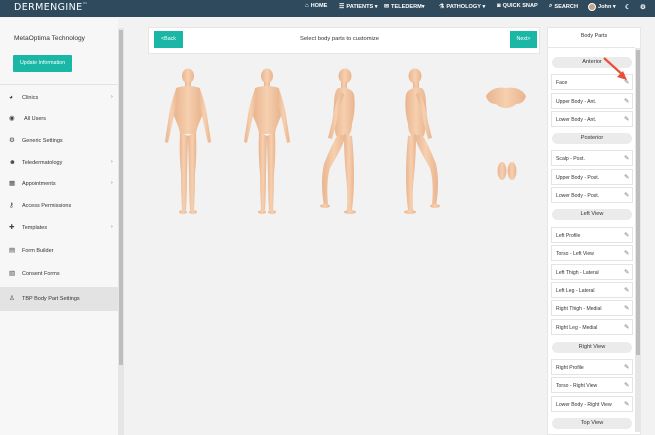  I want to click on body-part-torso-right-view: Torso - Right View ✎, so click(592, 385).